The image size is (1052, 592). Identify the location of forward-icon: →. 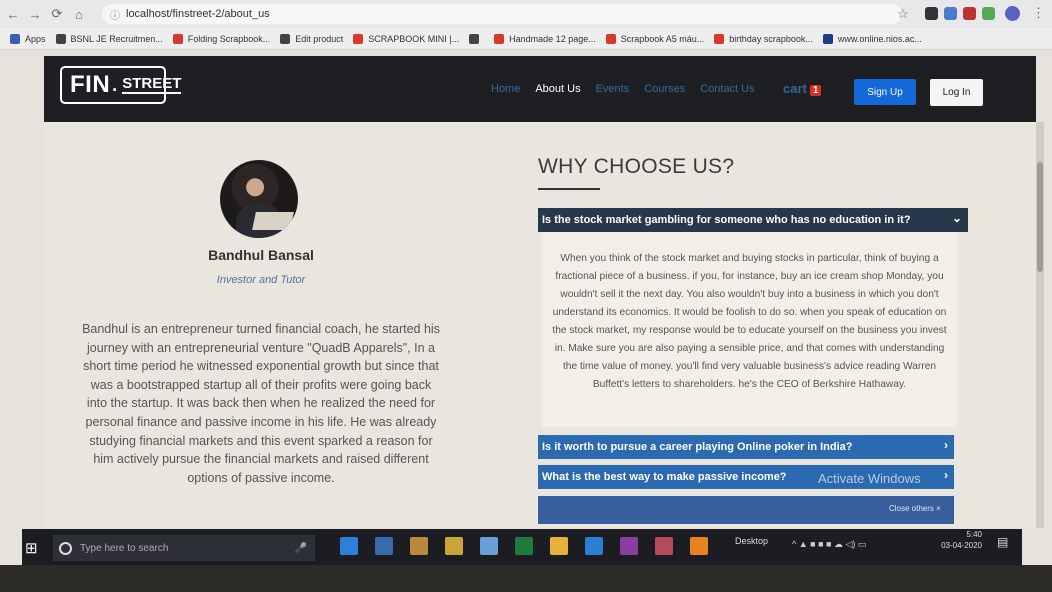
(35, 14).